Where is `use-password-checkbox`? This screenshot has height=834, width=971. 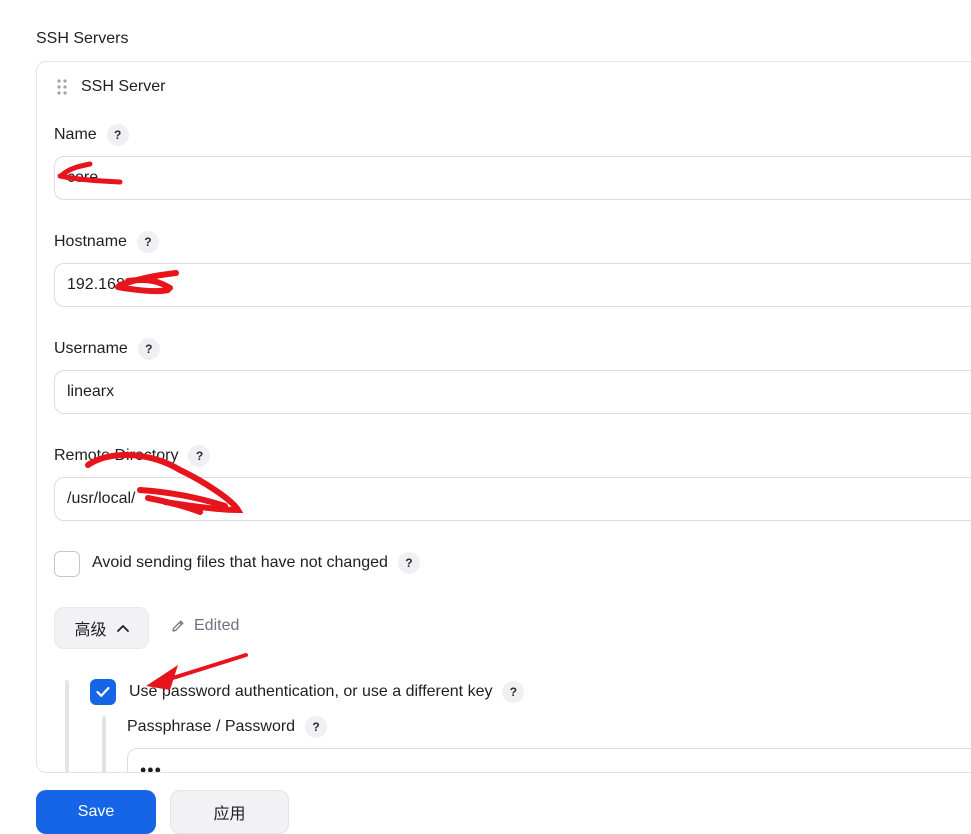
use-password-checkbox is located at coordinates (103, 692).